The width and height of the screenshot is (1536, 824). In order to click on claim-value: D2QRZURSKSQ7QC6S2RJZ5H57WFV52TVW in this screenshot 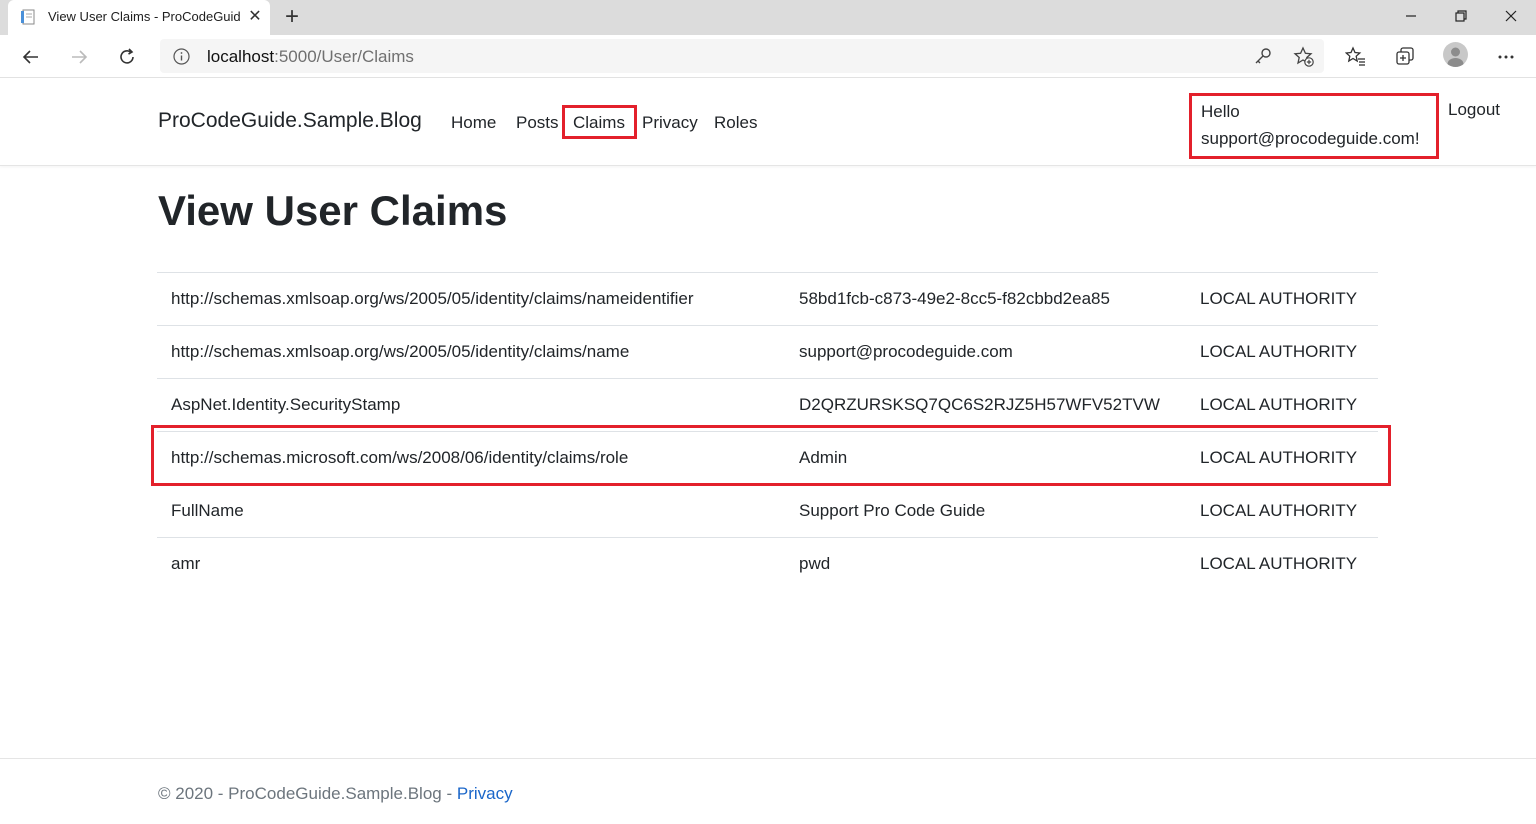, I will do `click(979, 404)`.